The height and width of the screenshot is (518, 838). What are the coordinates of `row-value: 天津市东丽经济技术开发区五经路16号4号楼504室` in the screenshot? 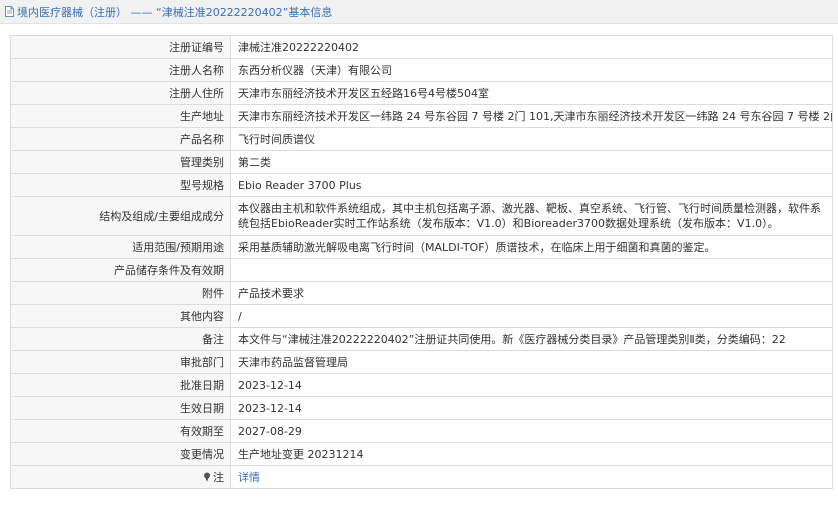 It's located at (531, 93).